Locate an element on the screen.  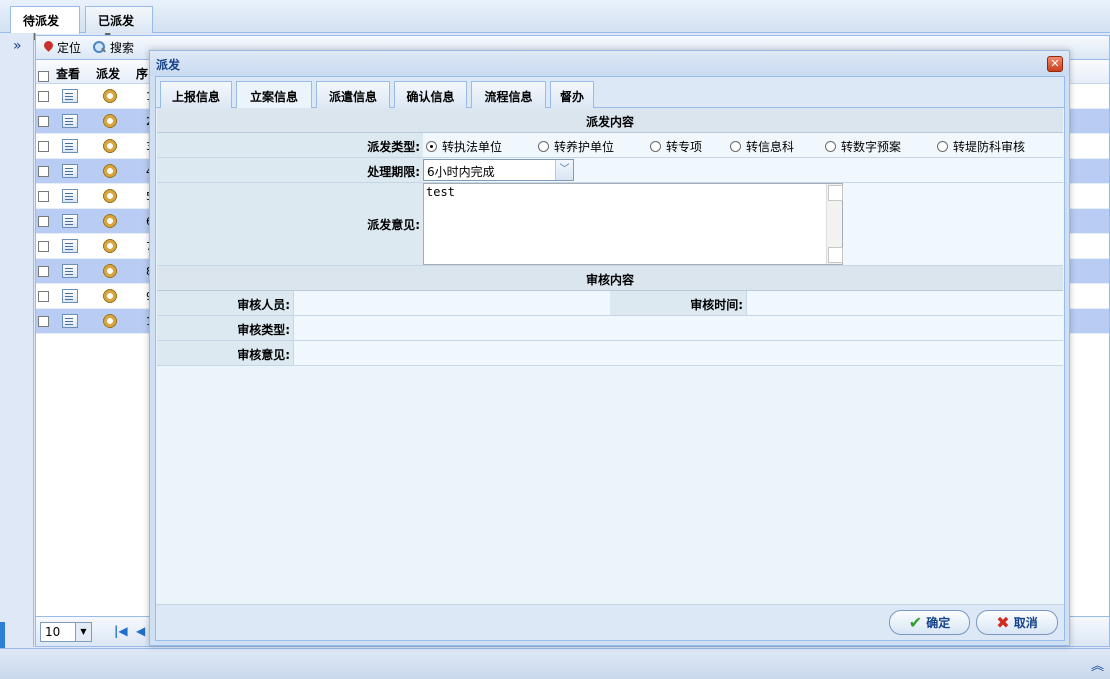
tab-dispatched: 已派发◘ is located at coordinates (119, 24).